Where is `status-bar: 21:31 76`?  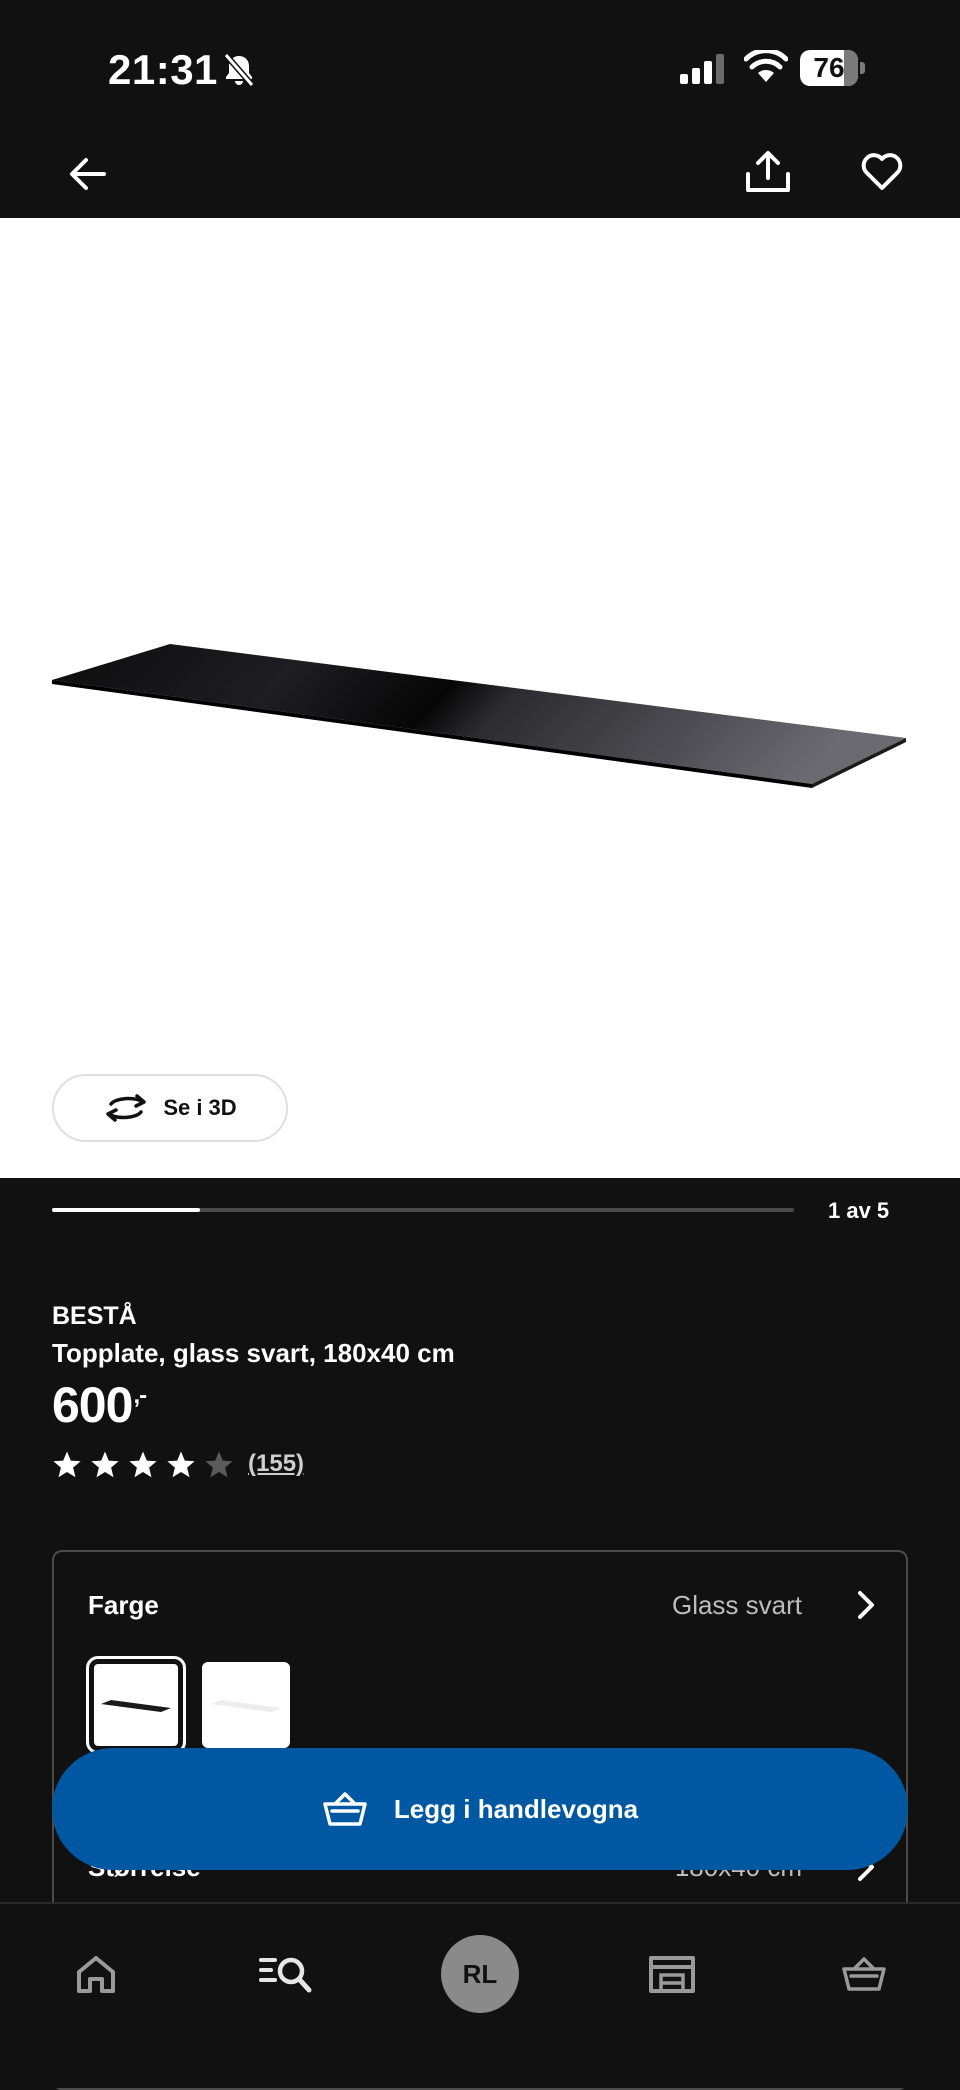
status-bar: 21:31 76 is located at coordinates (480, 70).